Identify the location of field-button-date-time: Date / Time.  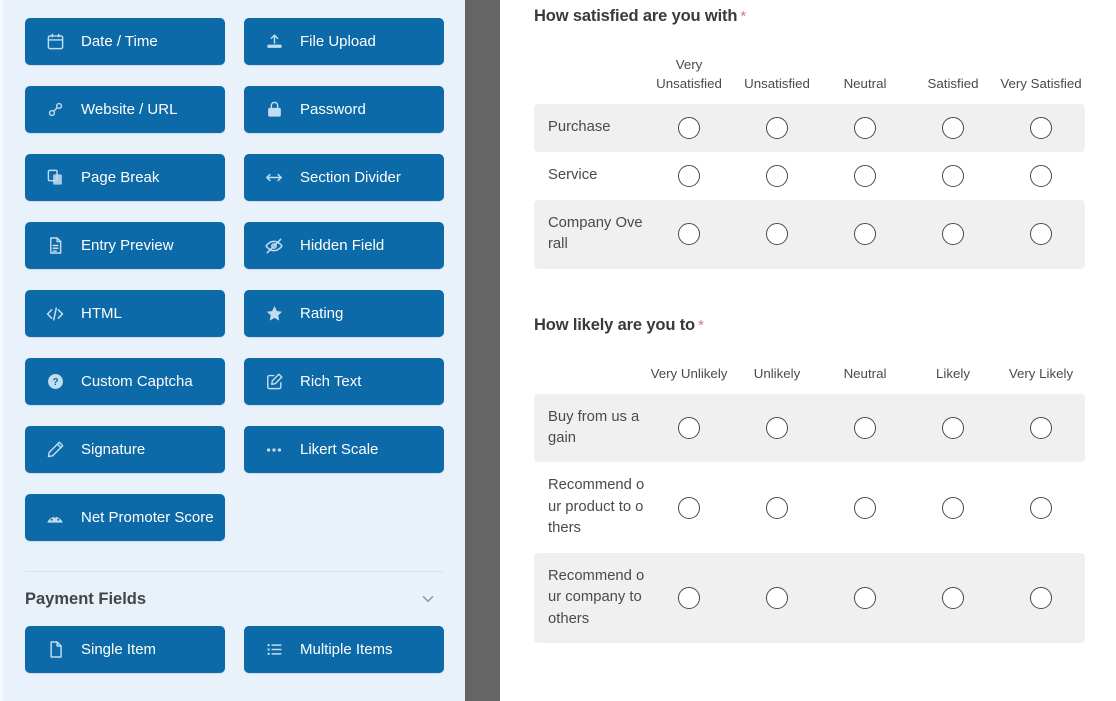
(125, 41).